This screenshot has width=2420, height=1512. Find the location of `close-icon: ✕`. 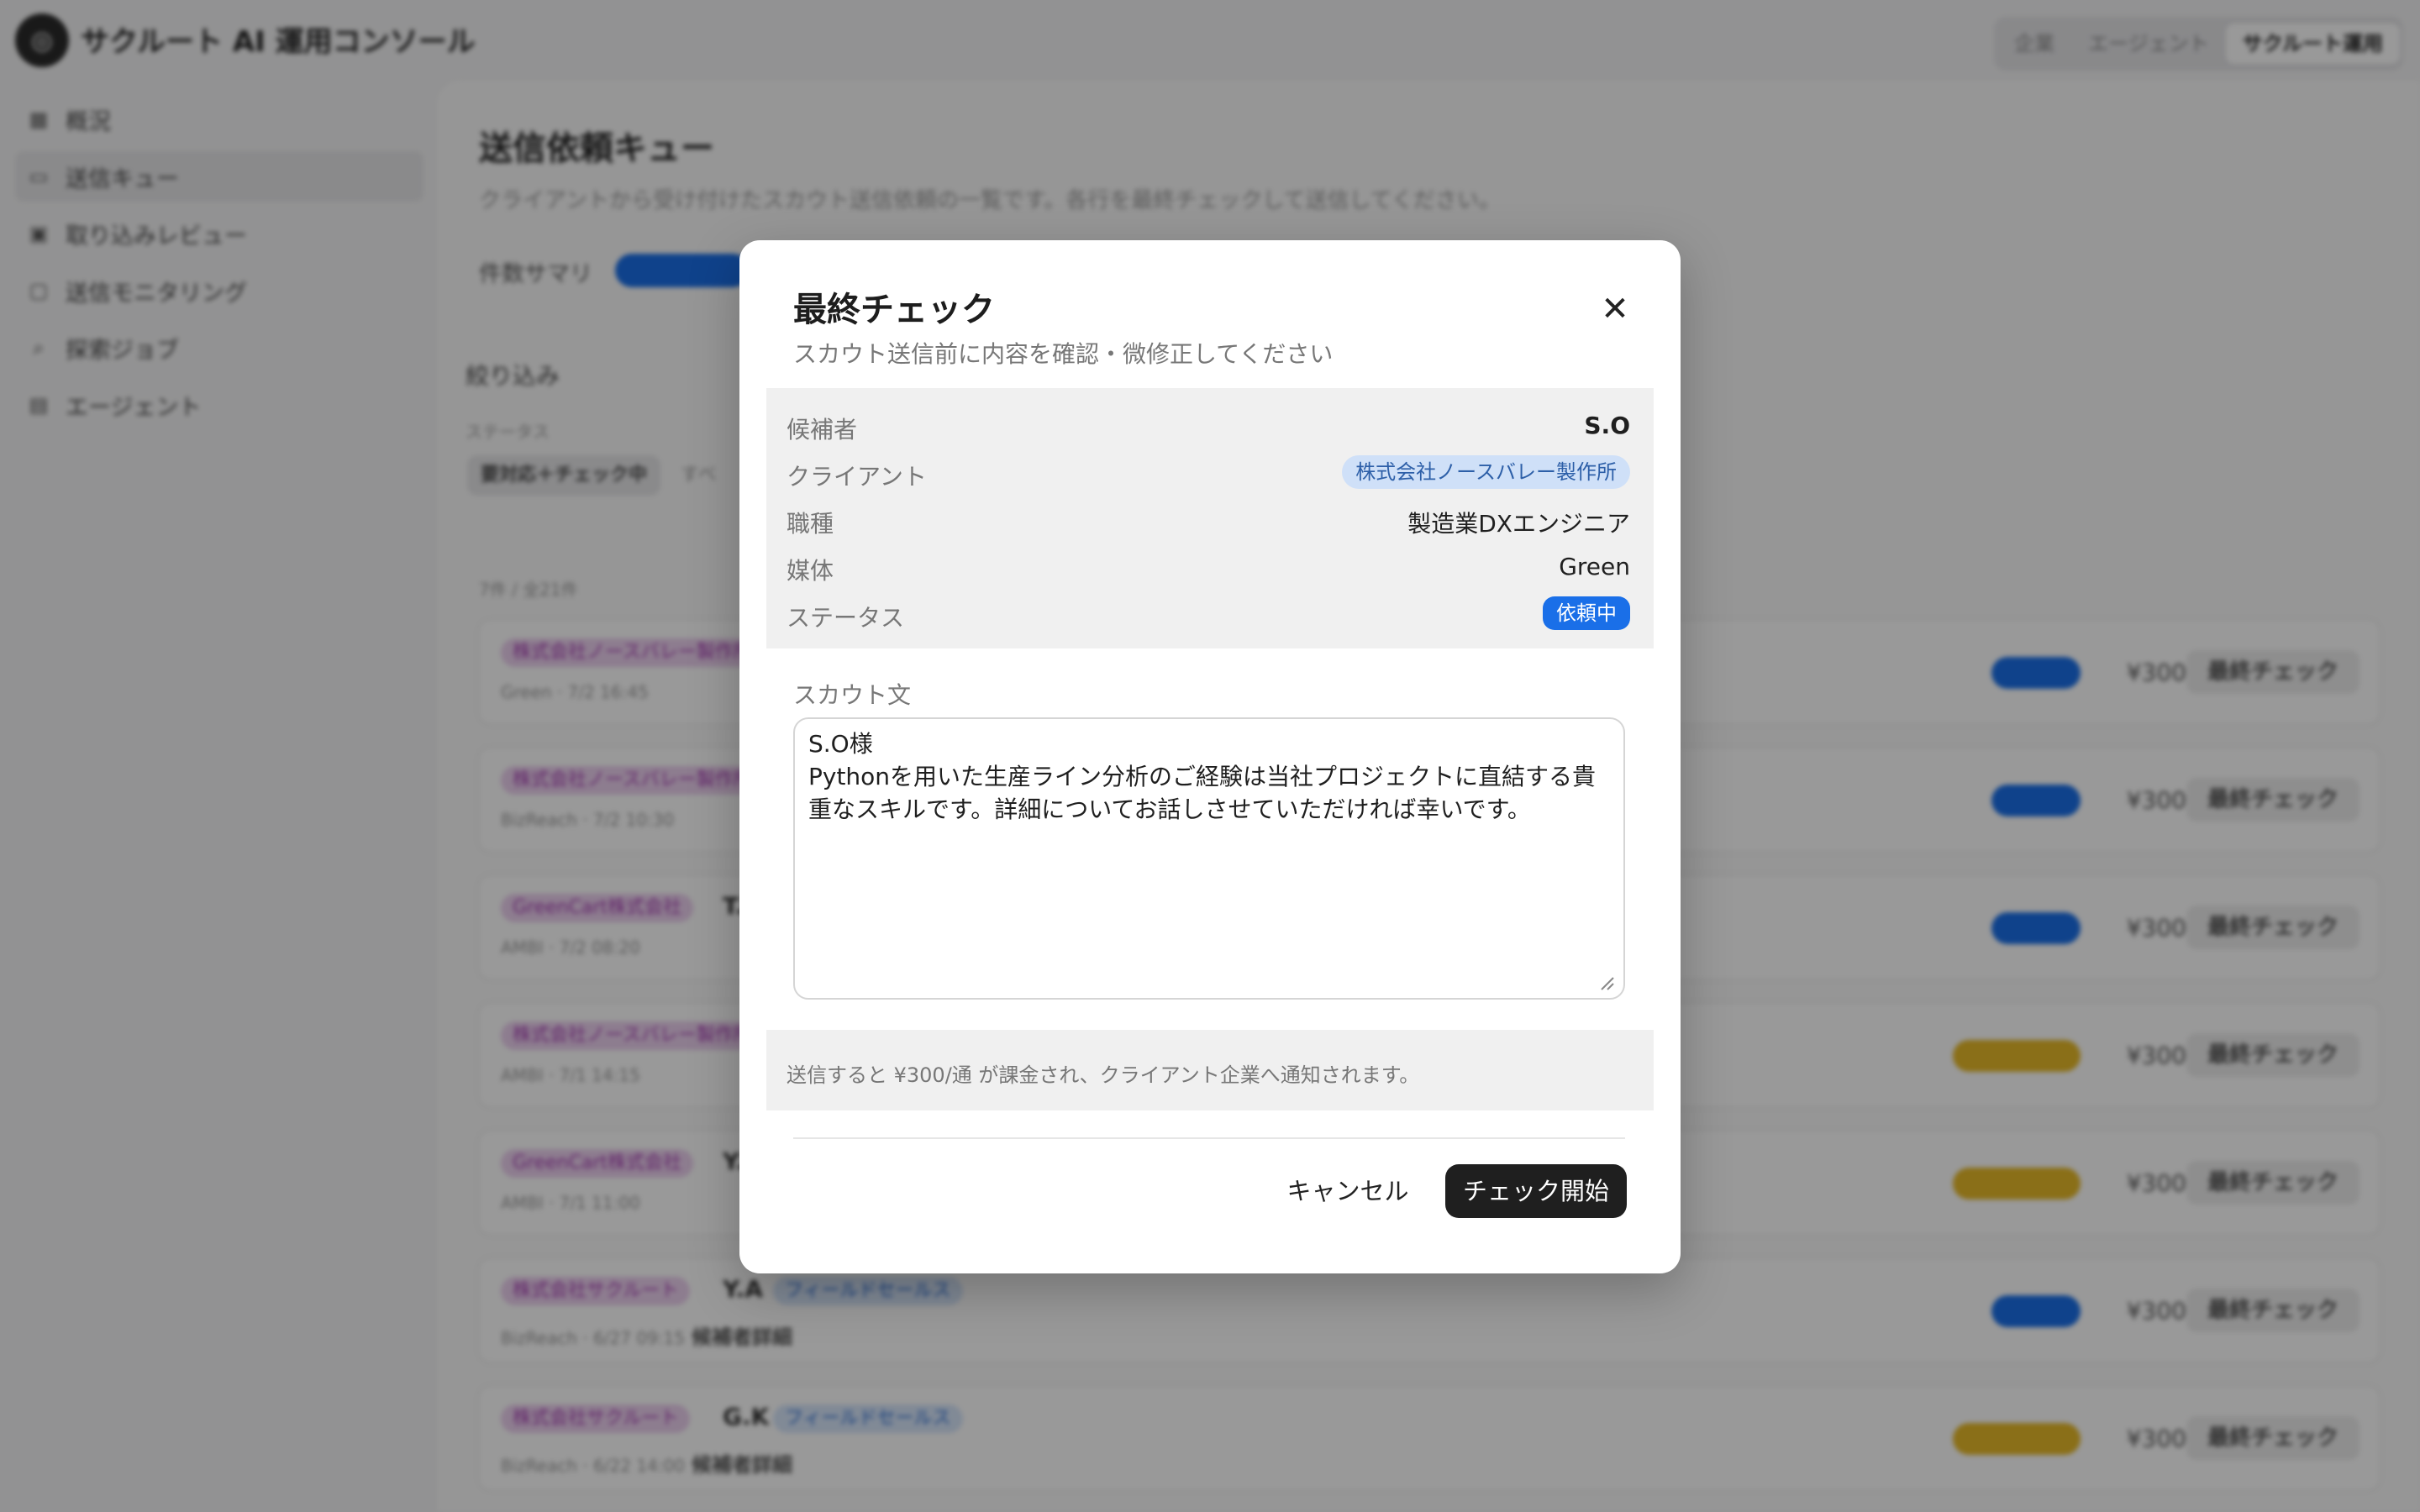

close-icon: ✕ is located at coordinates (1615, 309).